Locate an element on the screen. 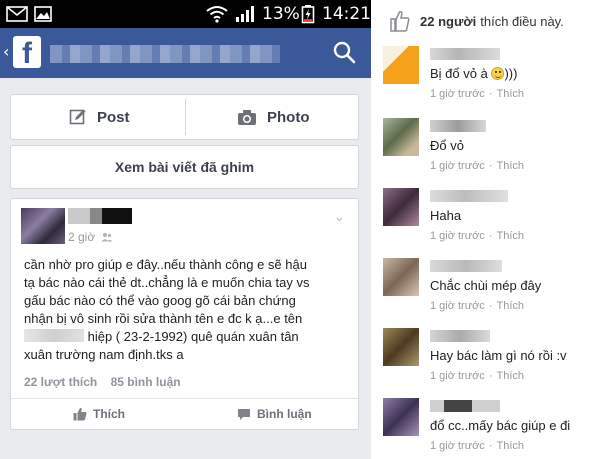 This screenshot has height=459, width=600. comment-text: Chắc chùi mép đây is located at coordinates (486, 285).